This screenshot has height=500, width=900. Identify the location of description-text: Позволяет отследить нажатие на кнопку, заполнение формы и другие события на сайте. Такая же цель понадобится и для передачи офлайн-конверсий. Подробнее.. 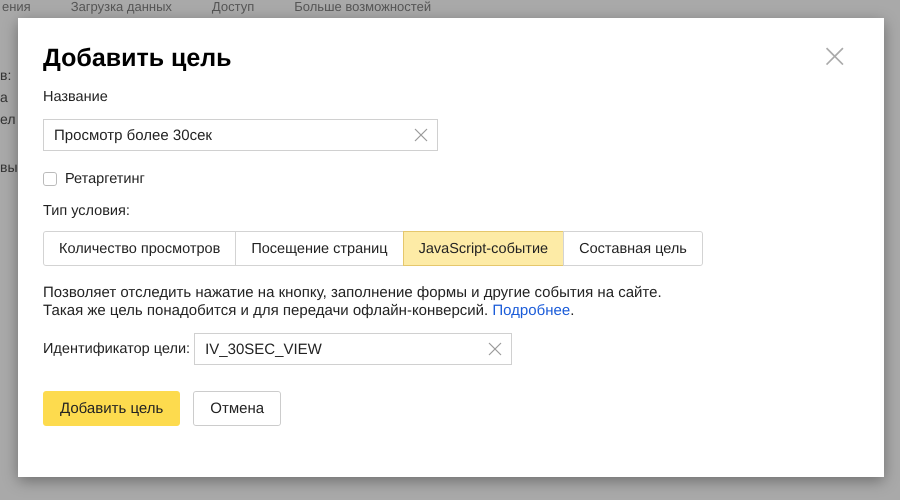
(353, 302).